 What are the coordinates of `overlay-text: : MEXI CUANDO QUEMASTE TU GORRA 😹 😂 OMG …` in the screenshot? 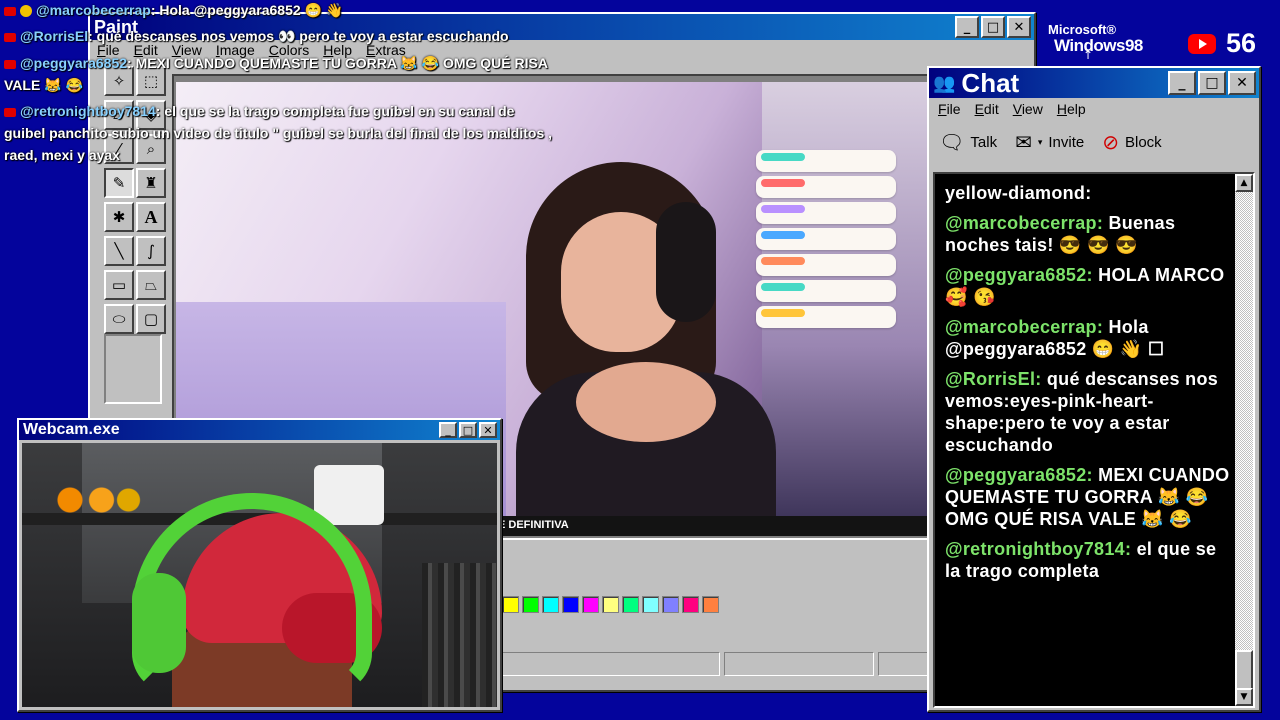 It's located at (337, 63).